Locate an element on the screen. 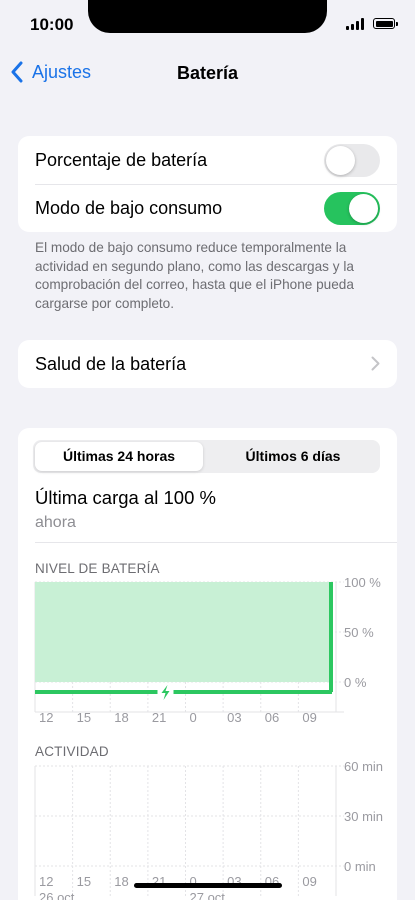 This screenshot has width=415, height=900. low-power-mode-label: Modo de bajo consumo is located at coordinates (129, 207).